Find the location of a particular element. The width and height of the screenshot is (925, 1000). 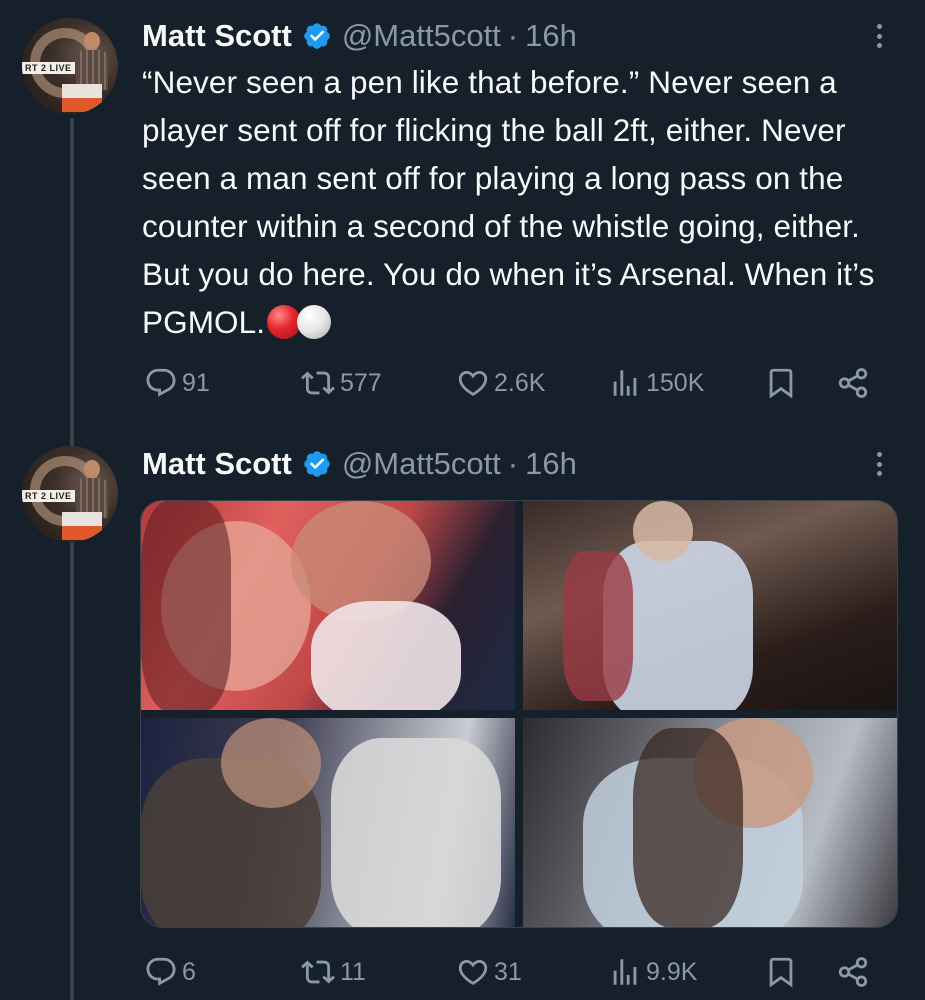

repost-button: 577 is located at coordinates (341, 383).